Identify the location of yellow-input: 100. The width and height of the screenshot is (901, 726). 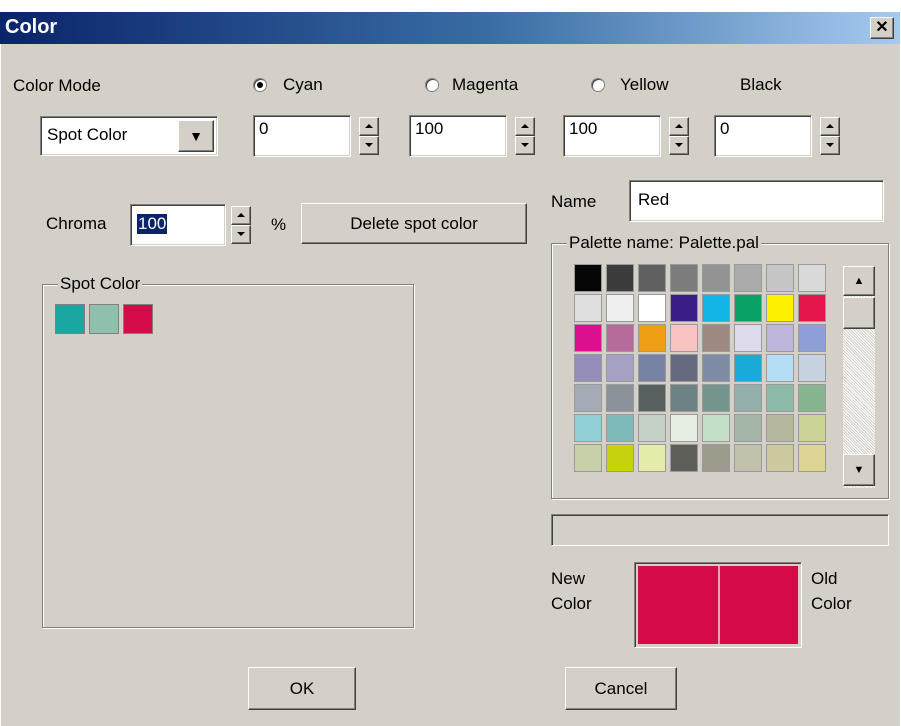
(612, 136).